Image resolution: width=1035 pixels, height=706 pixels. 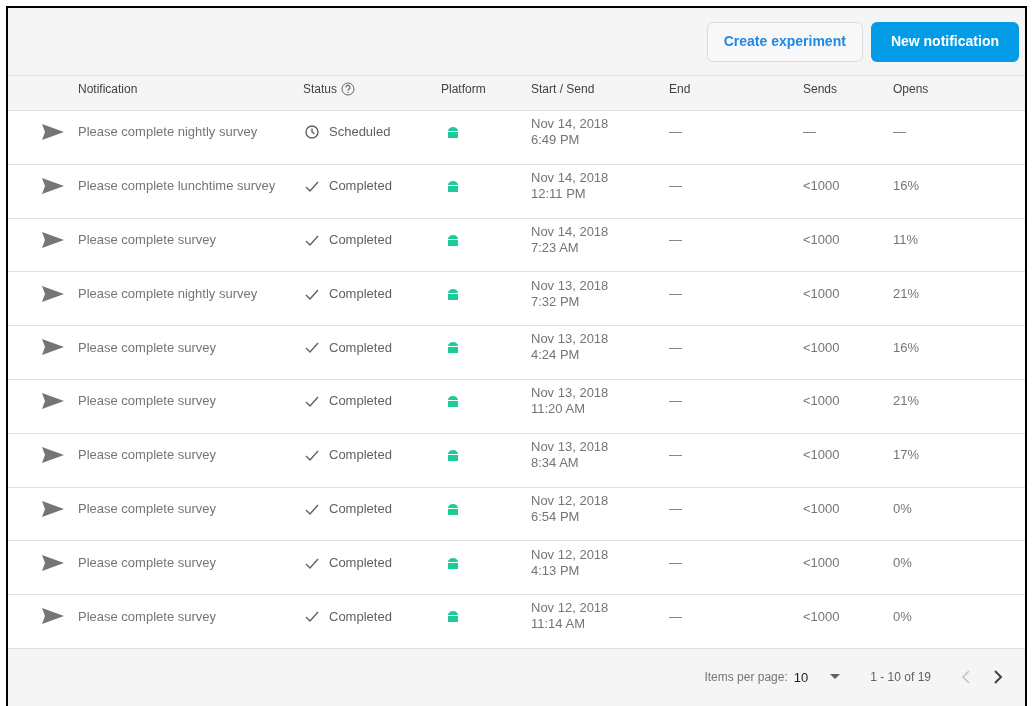 What do you see at coordinates (360, 132) in the screenshot?
I see `status-label: Scheduled` at bounding box center [360, 132].